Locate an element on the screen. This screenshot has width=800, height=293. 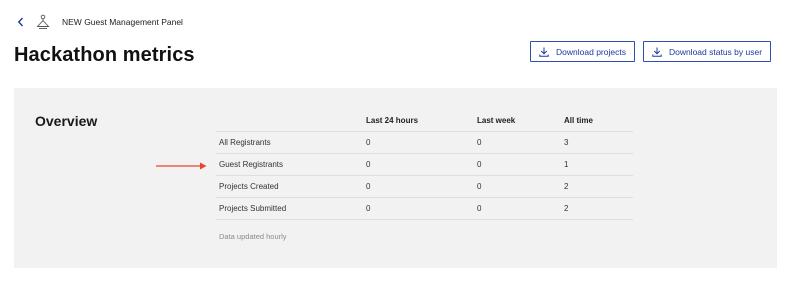
page-title: Hackathon metrics is located at coordinates (104, 55).